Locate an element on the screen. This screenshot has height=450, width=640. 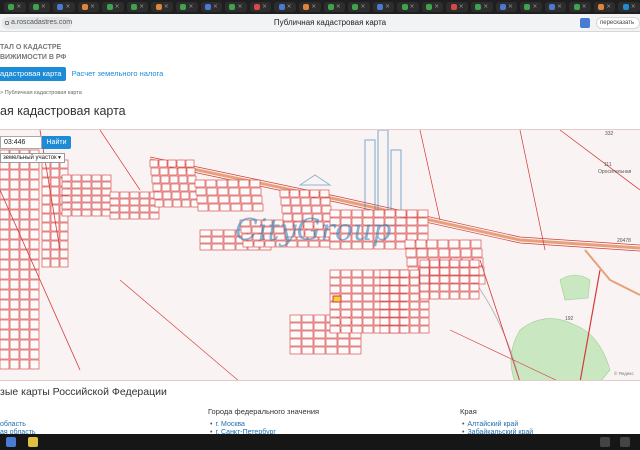
selected-parcel is located at coordinates (337, 299).